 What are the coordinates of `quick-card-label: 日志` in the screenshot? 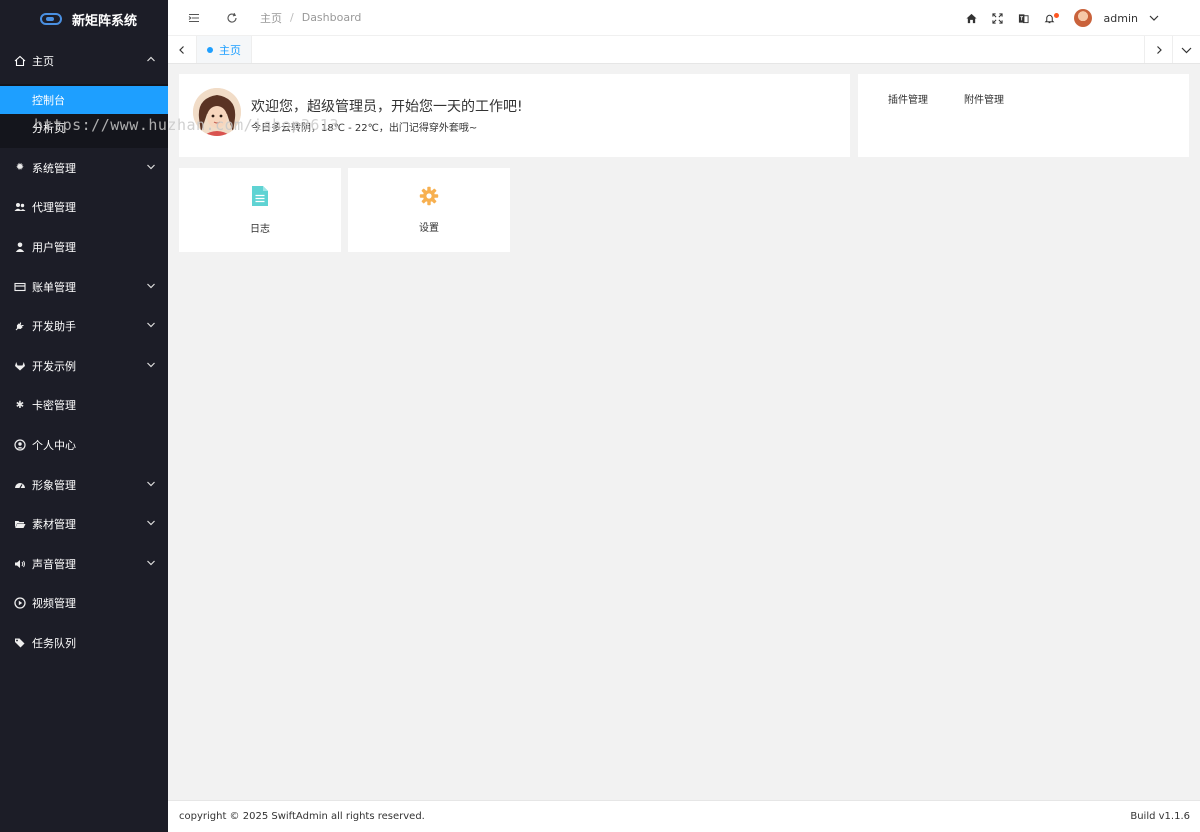 It's located at (260, 229).